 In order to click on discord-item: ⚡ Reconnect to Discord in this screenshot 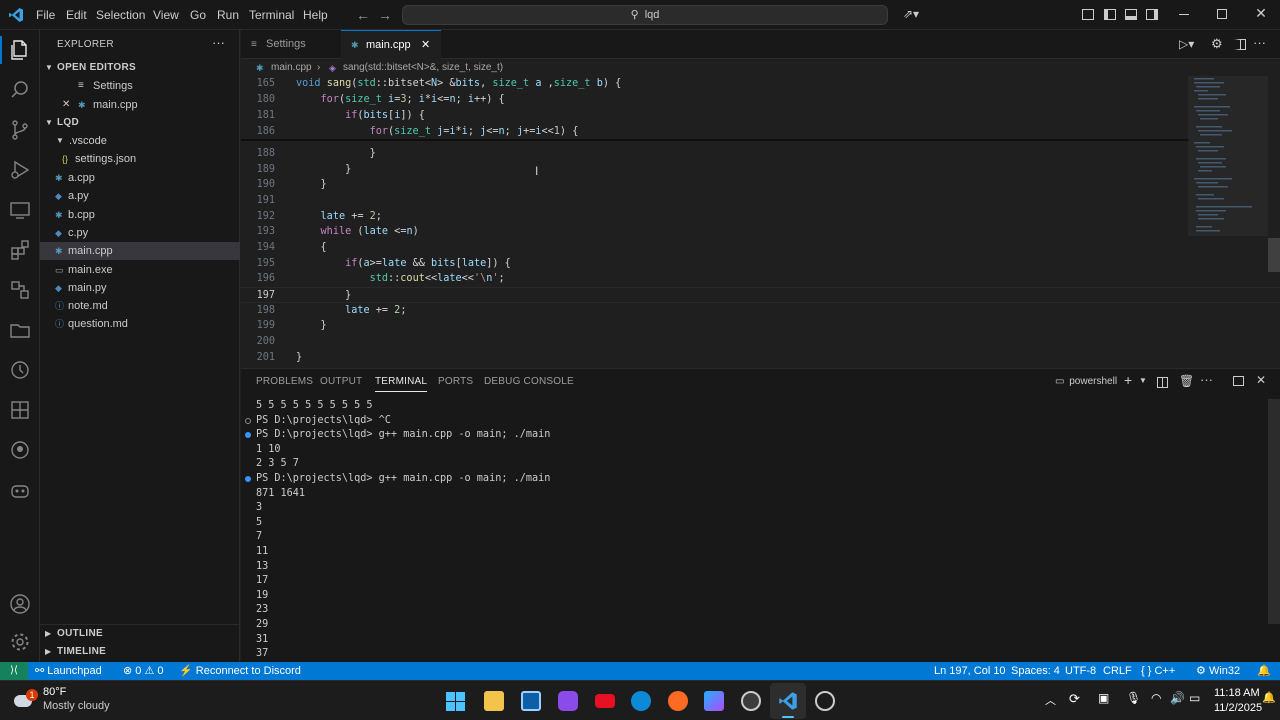, I will do `click(240, 671)`.